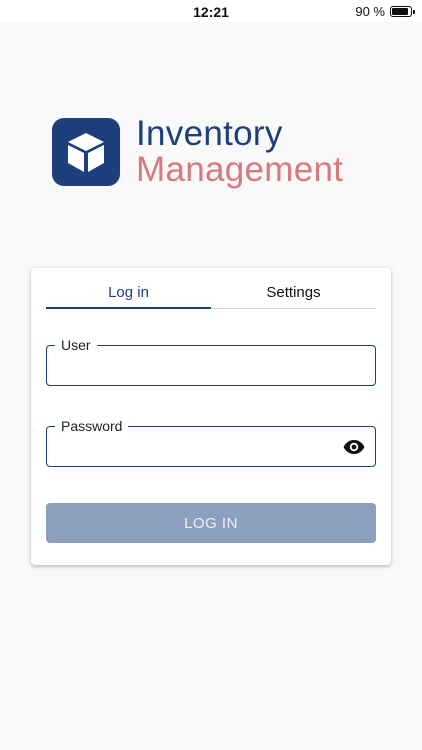 Image resolution: width=422 pixels, height=750 pixels. What do you see at coordinates (240, 169) in the screenshot?
I see `logo-text-management: Management` at bounding box center [240, 169].